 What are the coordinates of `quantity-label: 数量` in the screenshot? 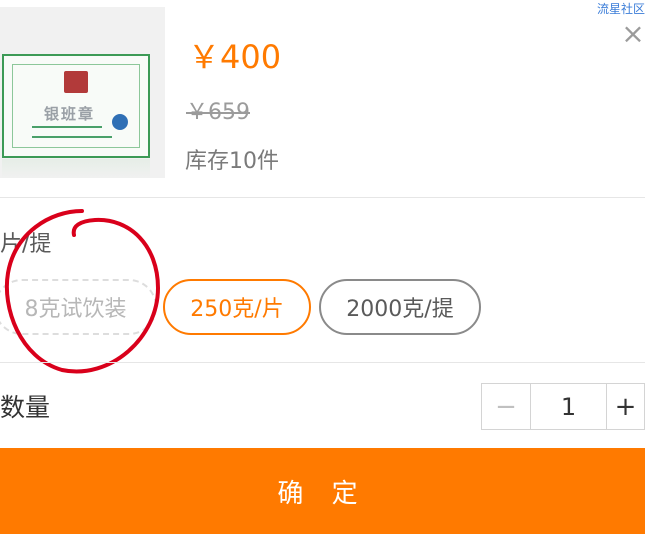 It's located at (25, 407).